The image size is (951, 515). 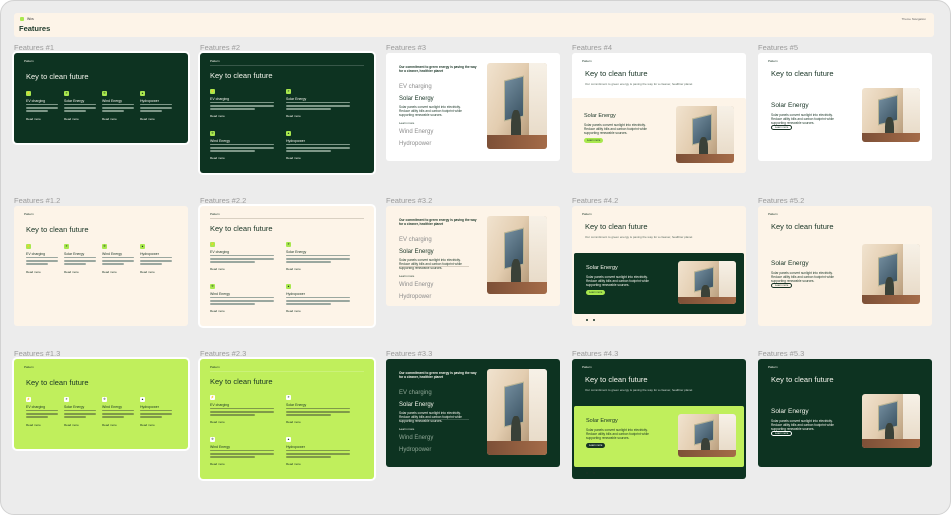 What do you see at coordinates (287, 218) in the screenshot?
I see `divider` at bounding box center [287, 218].